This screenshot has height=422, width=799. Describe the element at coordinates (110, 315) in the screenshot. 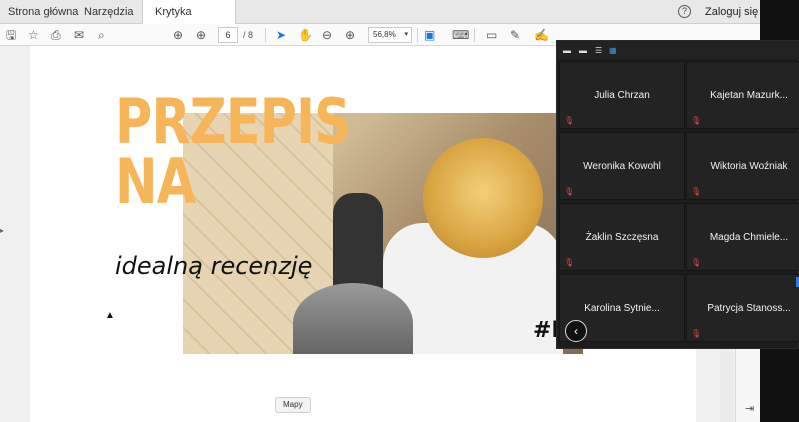

I see `mouse-cursor-icon: ▲` at that location.